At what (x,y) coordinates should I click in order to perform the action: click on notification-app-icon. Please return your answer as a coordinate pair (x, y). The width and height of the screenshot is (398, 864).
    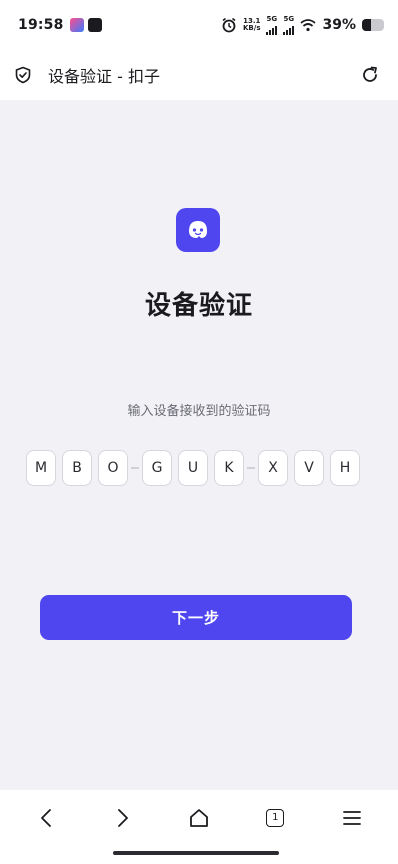
    Looking at the image, I should click on (76, 25).